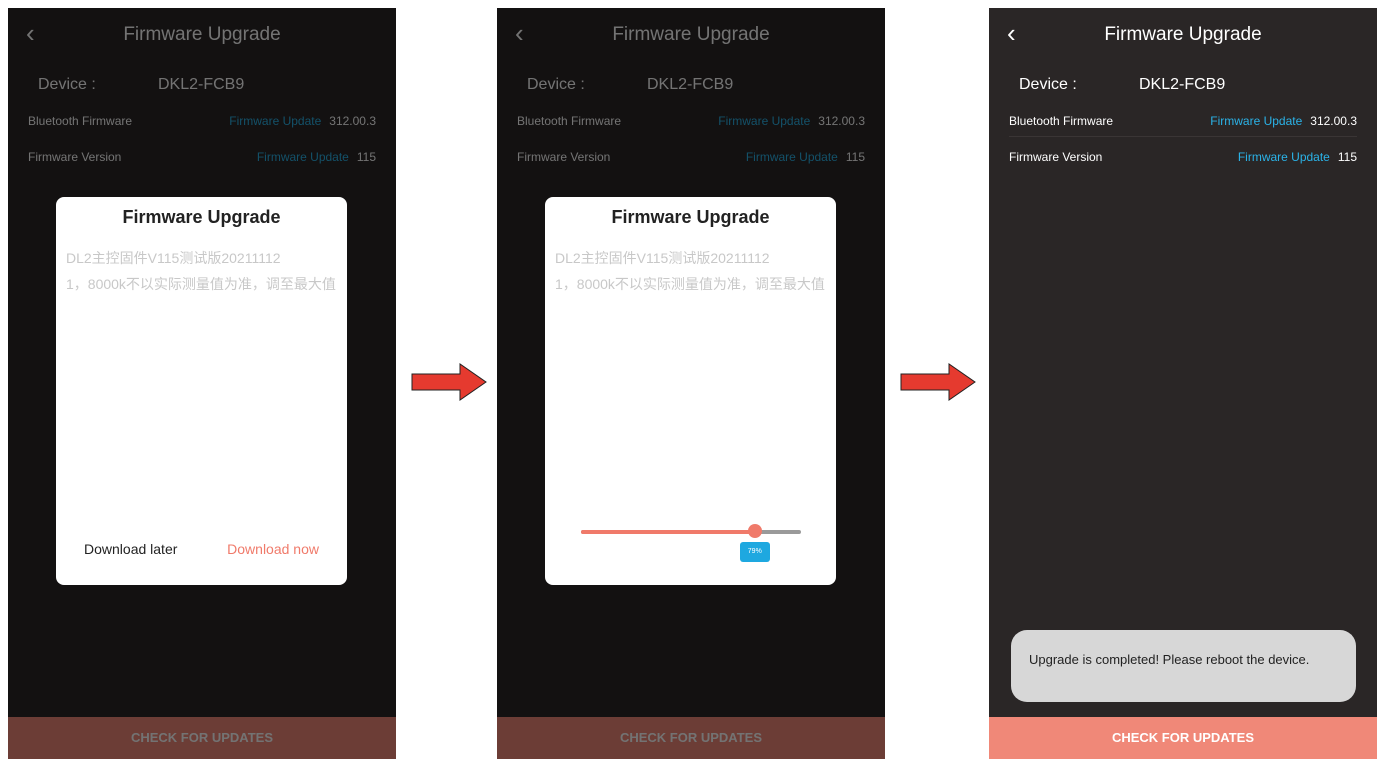  What do you see at coordinates (130, 549) in the screenshot?
I see `download-later-button: Download later` at bounding box center [130, 549].